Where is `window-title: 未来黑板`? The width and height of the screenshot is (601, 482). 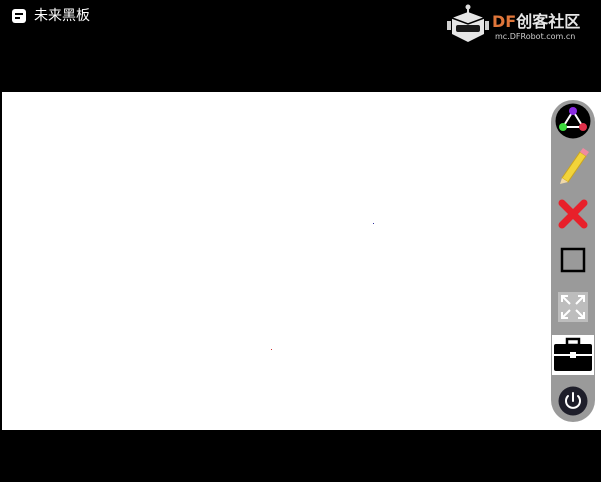
window-title: 未来黑板 is located at coordinates (62, 16).